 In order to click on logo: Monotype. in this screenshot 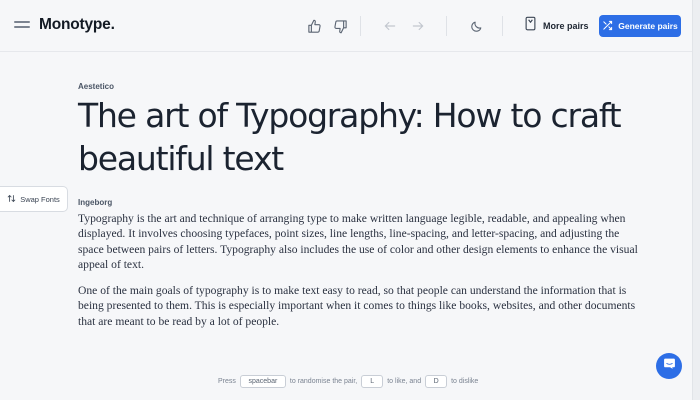, I will do `click(77, 24)`.